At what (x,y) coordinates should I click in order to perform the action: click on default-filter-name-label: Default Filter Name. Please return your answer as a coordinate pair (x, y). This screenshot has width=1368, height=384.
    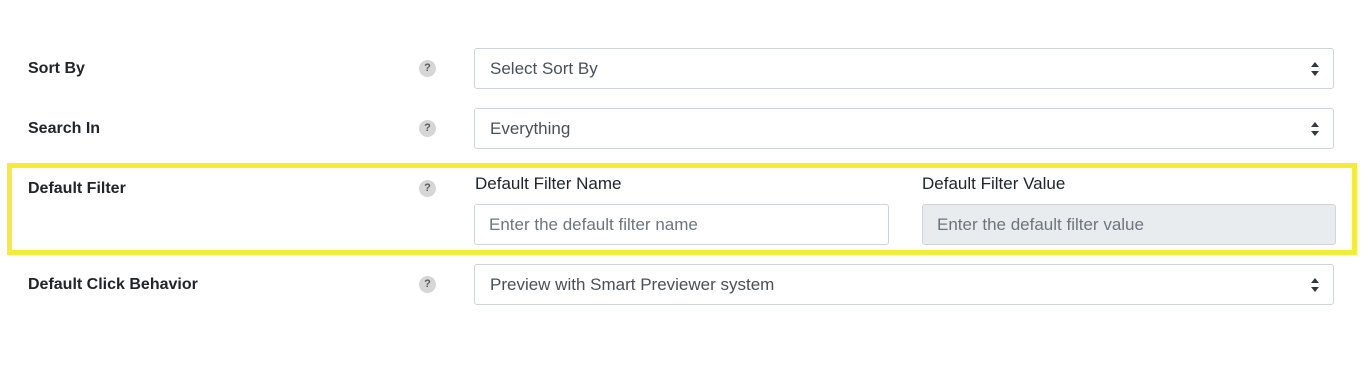
    Looking at the image, I should click on (548, 183).